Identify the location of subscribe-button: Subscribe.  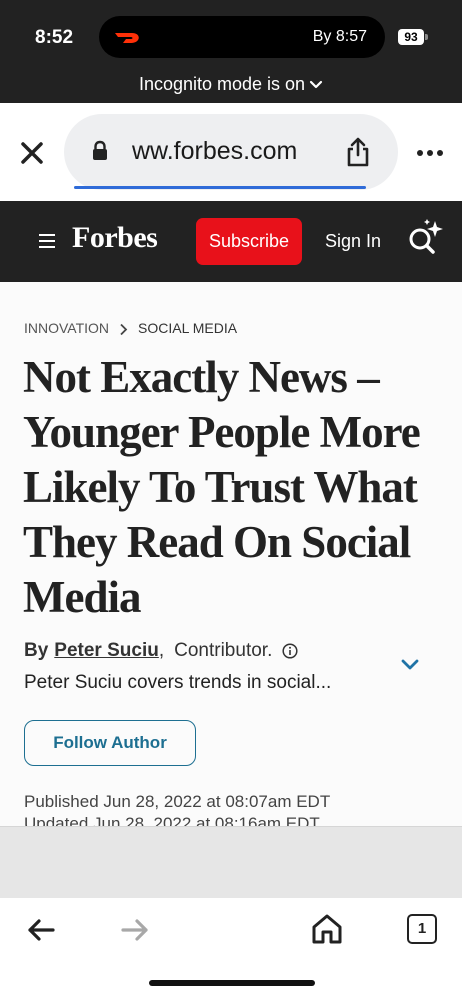
(249, 241).